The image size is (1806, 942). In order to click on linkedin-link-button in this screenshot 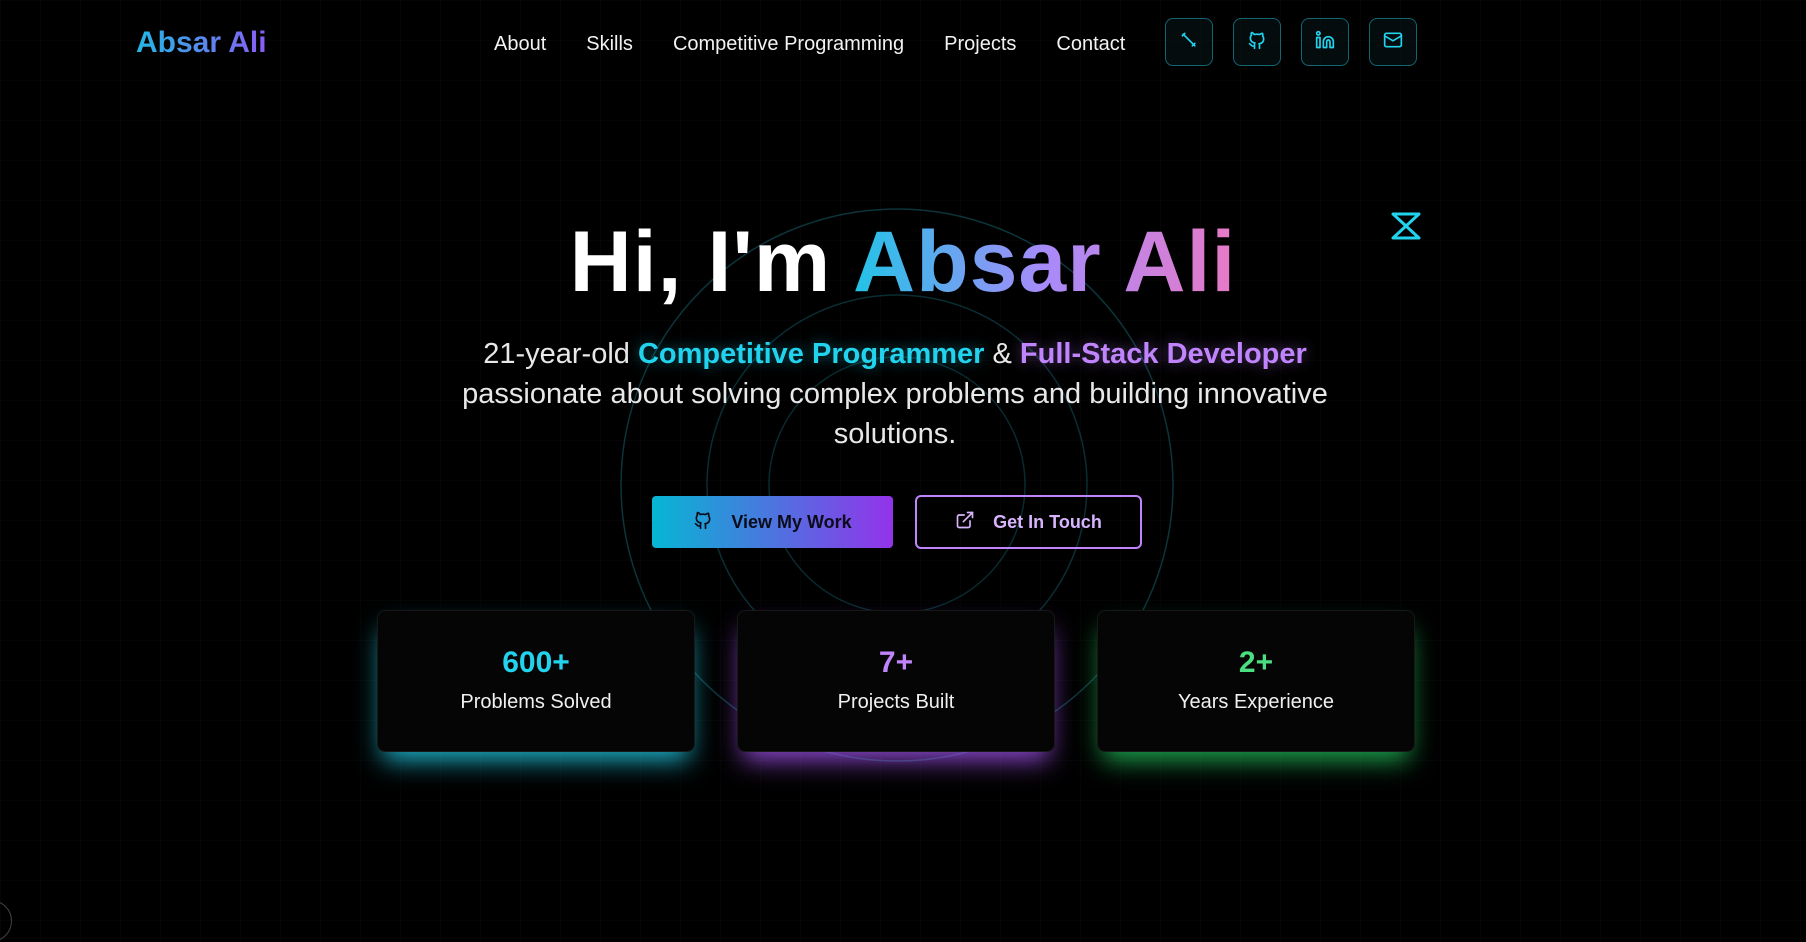, I will do `click(1325, 42)`.